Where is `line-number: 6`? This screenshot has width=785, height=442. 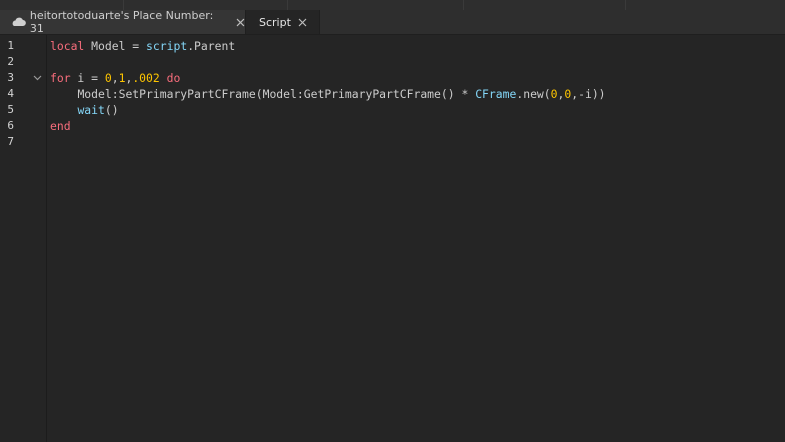
line-number: 6 is located at coordinates (10, 125).